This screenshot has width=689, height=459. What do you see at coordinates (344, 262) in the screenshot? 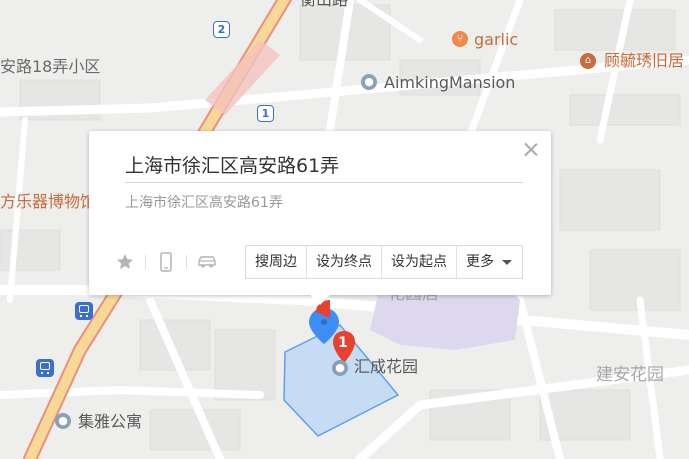
I see `set-destination-button: 设为终点` at bounding box center [344, 262].